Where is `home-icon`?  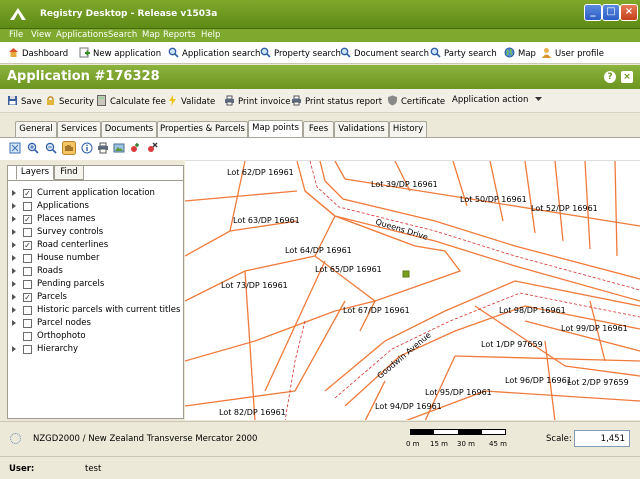
home-icon is located at coordinates (13, 52).